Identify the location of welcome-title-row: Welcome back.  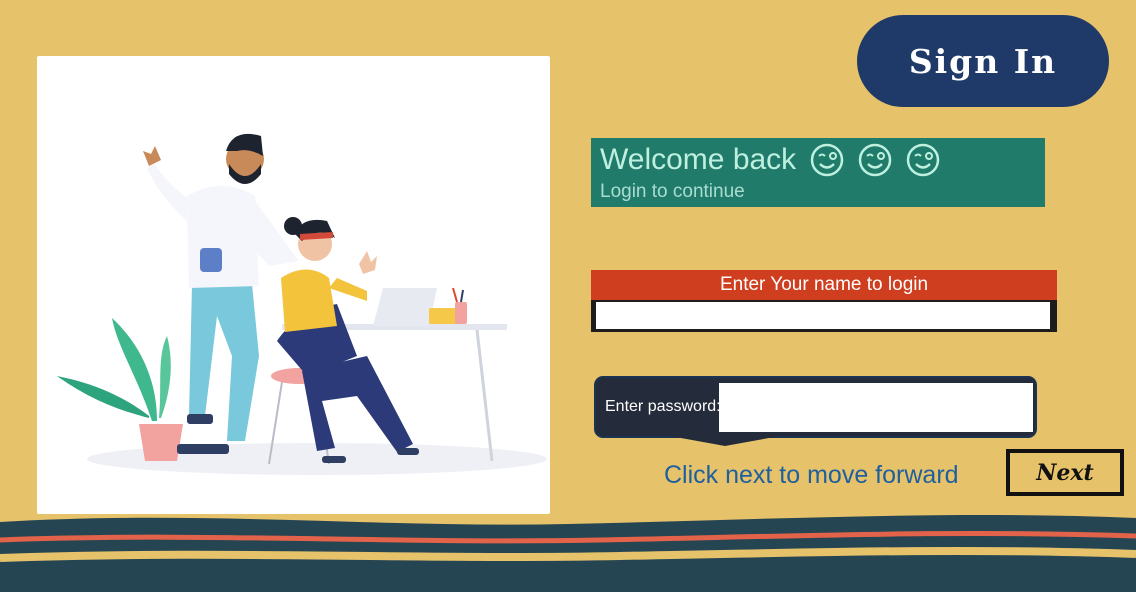
(770, 160).